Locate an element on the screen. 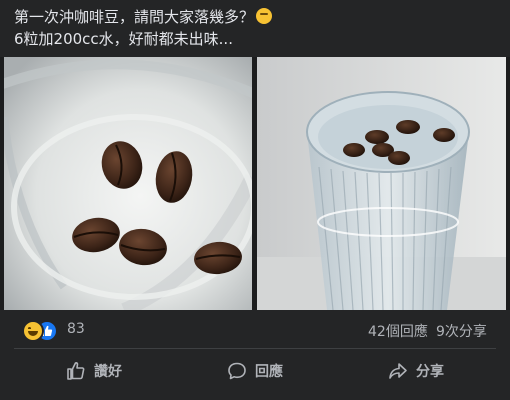 This screenshot has width=510, height=400. post-actions: 讚好 回應 分享 is located at coordinates (255, 371).